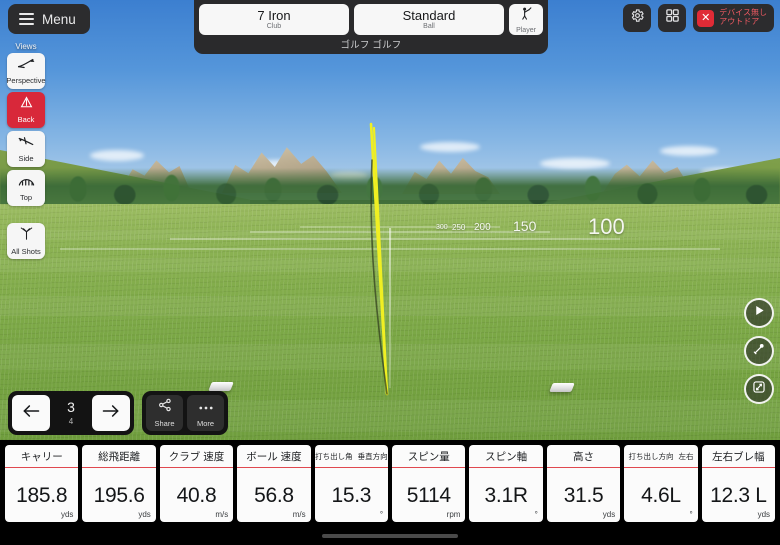 Image resolution: width=780 pixels, height=545 pixels. I want to click on stat-header: キャリー, so click(42, 456).